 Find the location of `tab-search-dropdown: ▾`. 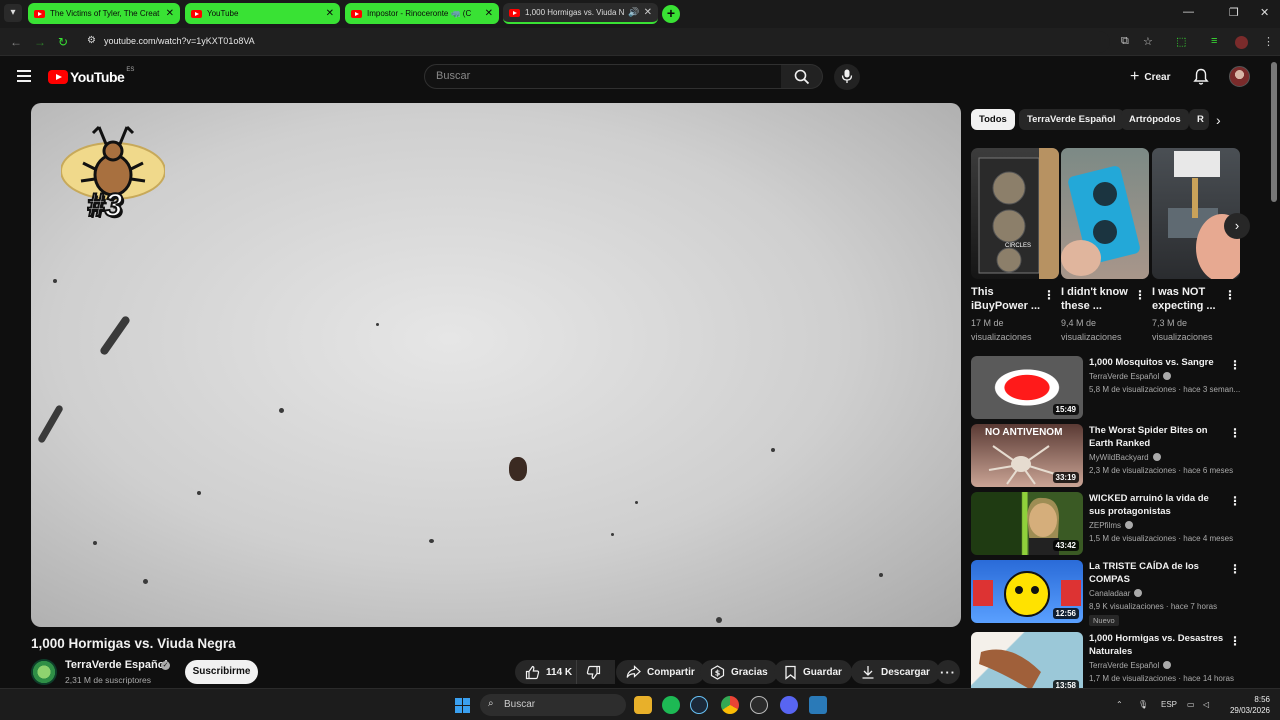

tab-search-dropdown: ▾ is located at coordinates (13, 13).